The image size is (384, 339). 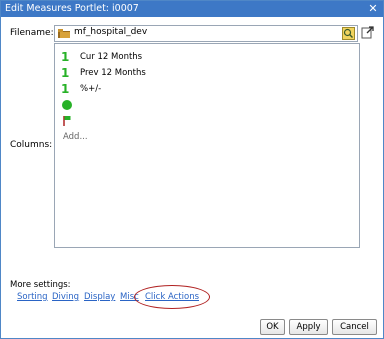 I want to click on browse-icon, so click(x=348, y=33).